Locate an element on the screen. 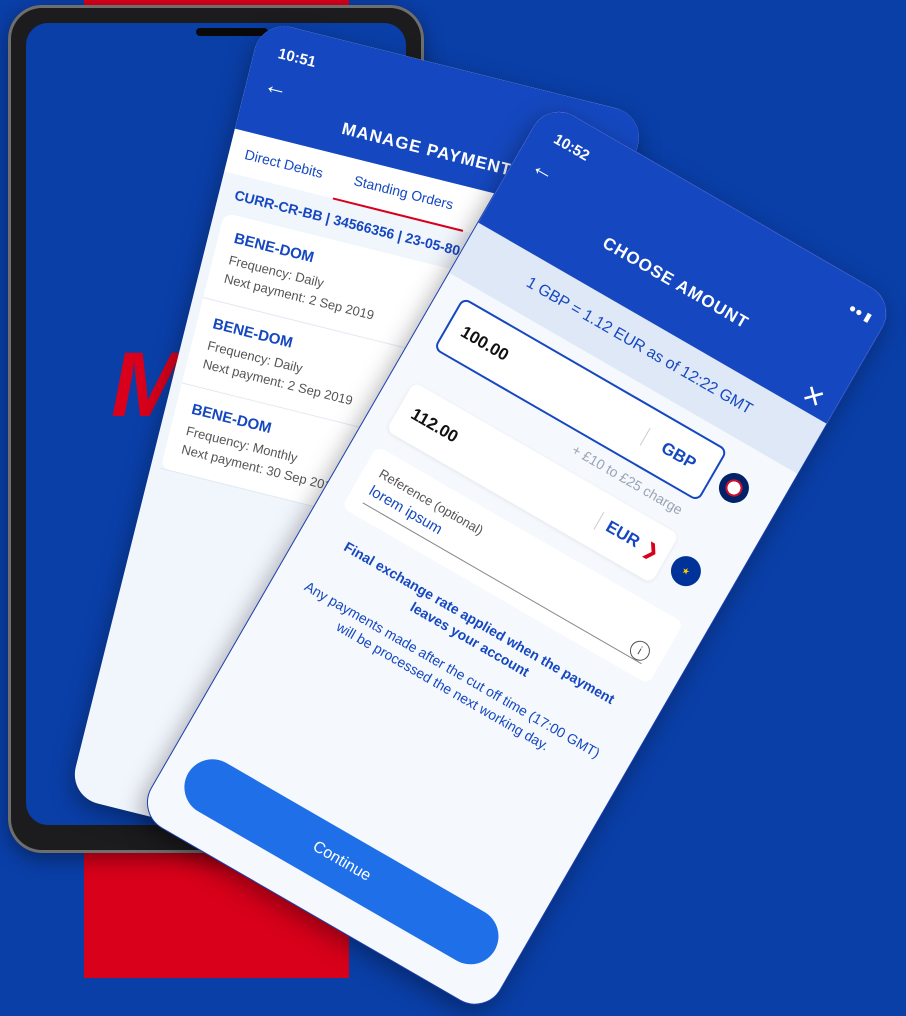 The height and width of the screenshot is (1016, 906). to-currency: EUR❯ is located at coordinates (632, 539).